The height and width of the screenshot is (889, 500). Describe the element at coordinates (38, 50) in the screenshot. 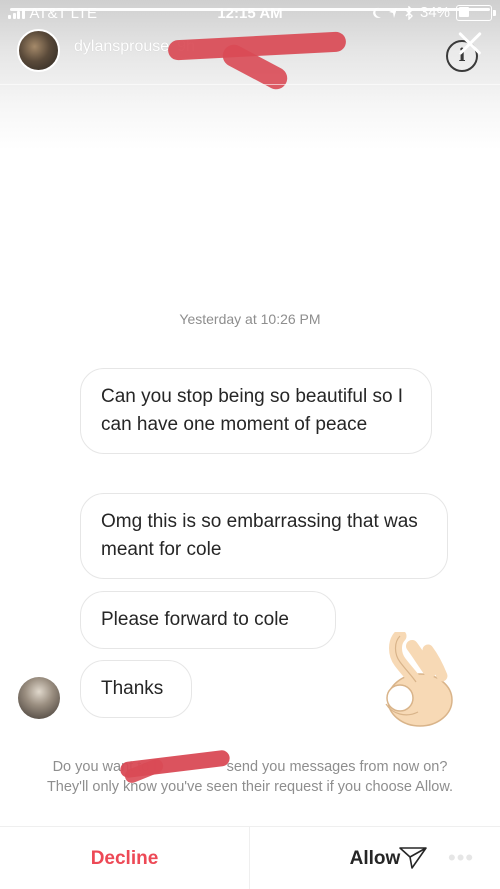

I see `story-avatar` at that location.